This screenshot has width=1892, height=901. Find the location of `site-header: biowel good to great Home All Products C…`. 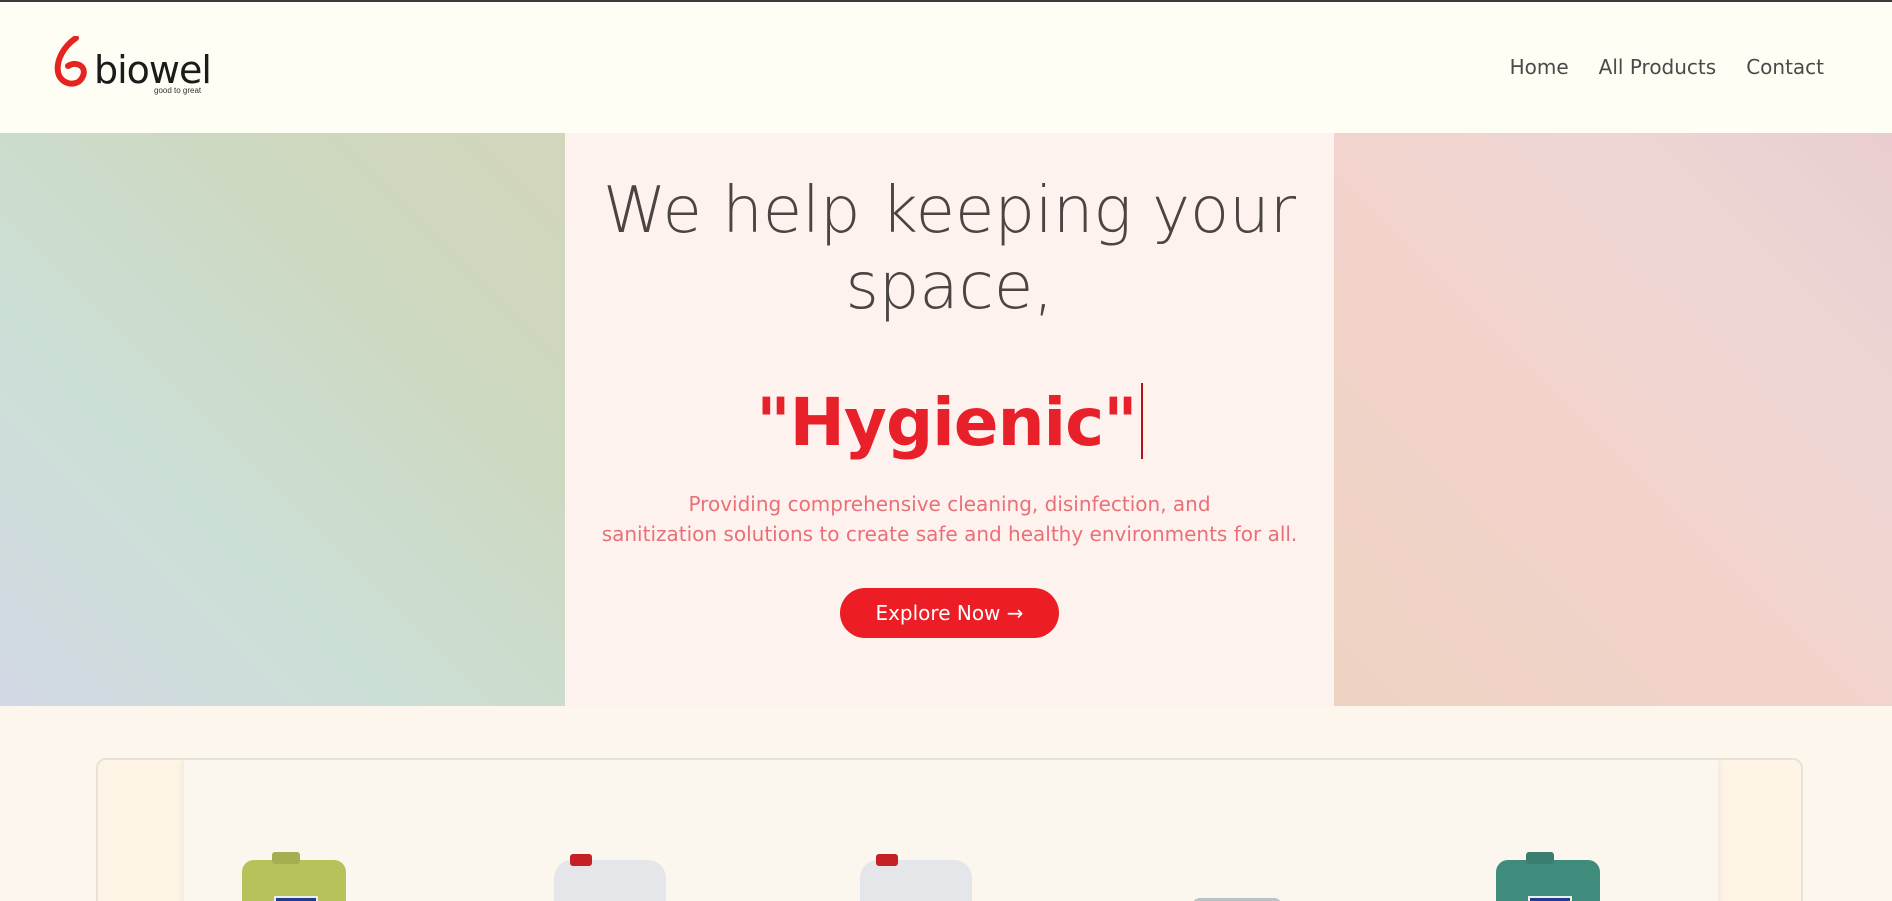

site-header: biowel good to great Home All Products C… is located at coordinates (946, 67).